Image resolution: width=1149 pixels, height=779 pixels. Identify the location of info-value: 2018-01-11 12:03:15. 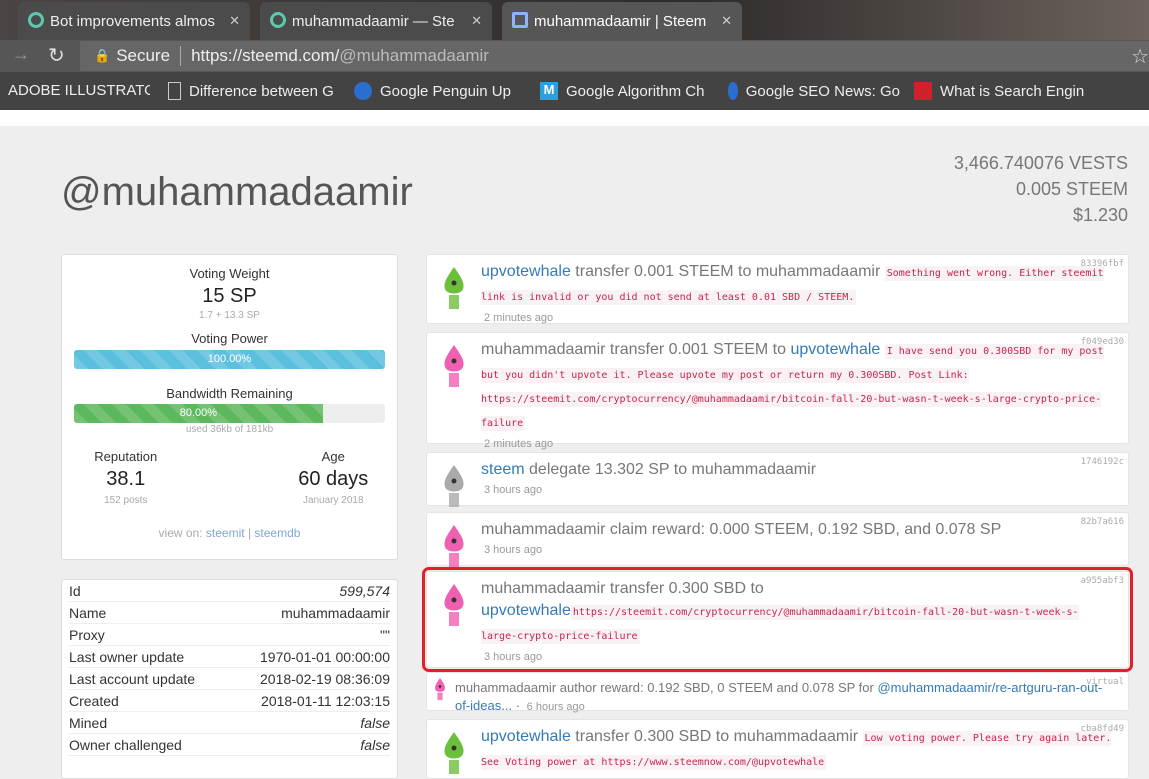
(325, 701).